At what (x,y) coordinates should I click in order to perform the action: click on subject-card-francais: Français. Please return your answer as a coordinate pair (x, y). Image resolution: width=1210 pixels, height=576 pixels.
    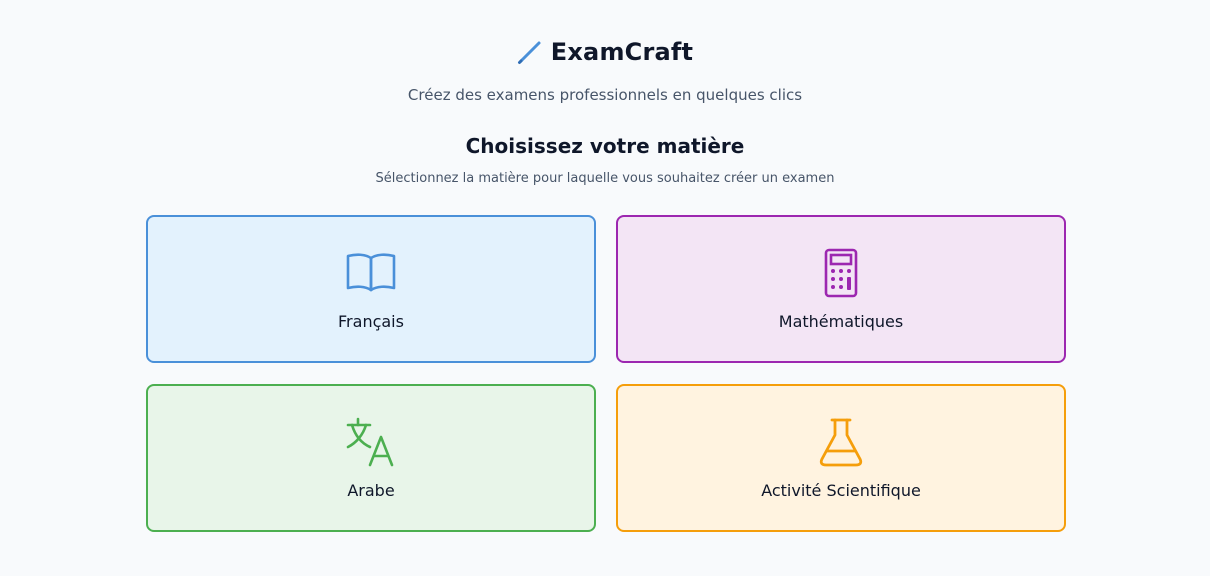
    Looking at the image, I should click on (371, 289).